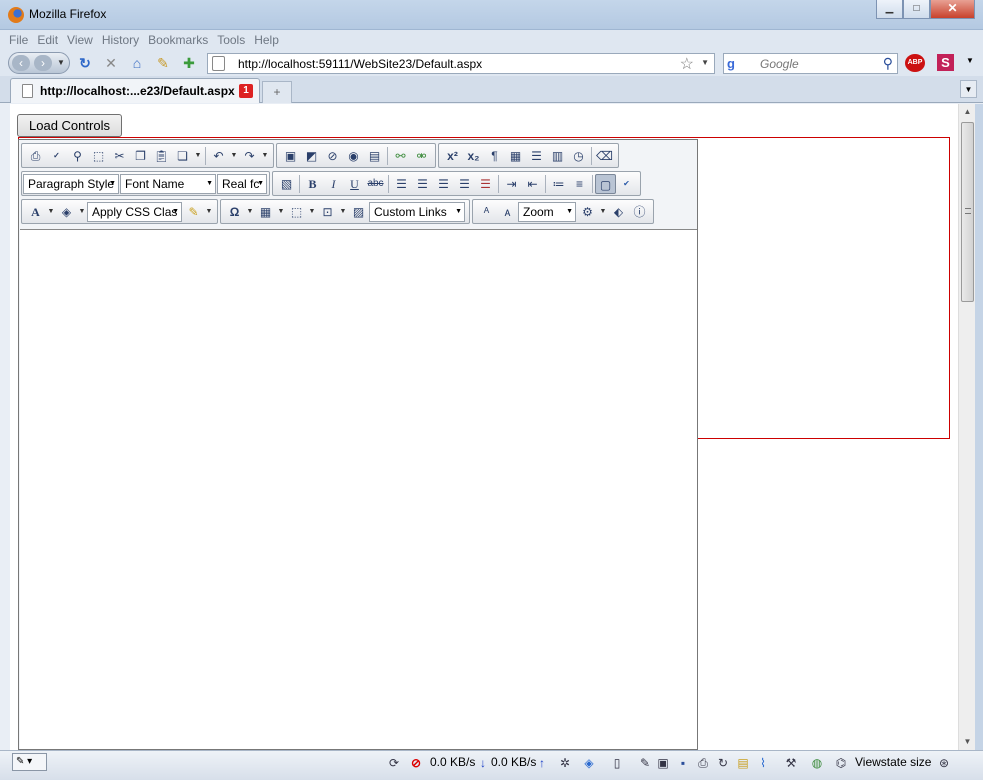 The image size is (983, 780). I want to click on snippet-icon: ⬚, so click(296, 212).